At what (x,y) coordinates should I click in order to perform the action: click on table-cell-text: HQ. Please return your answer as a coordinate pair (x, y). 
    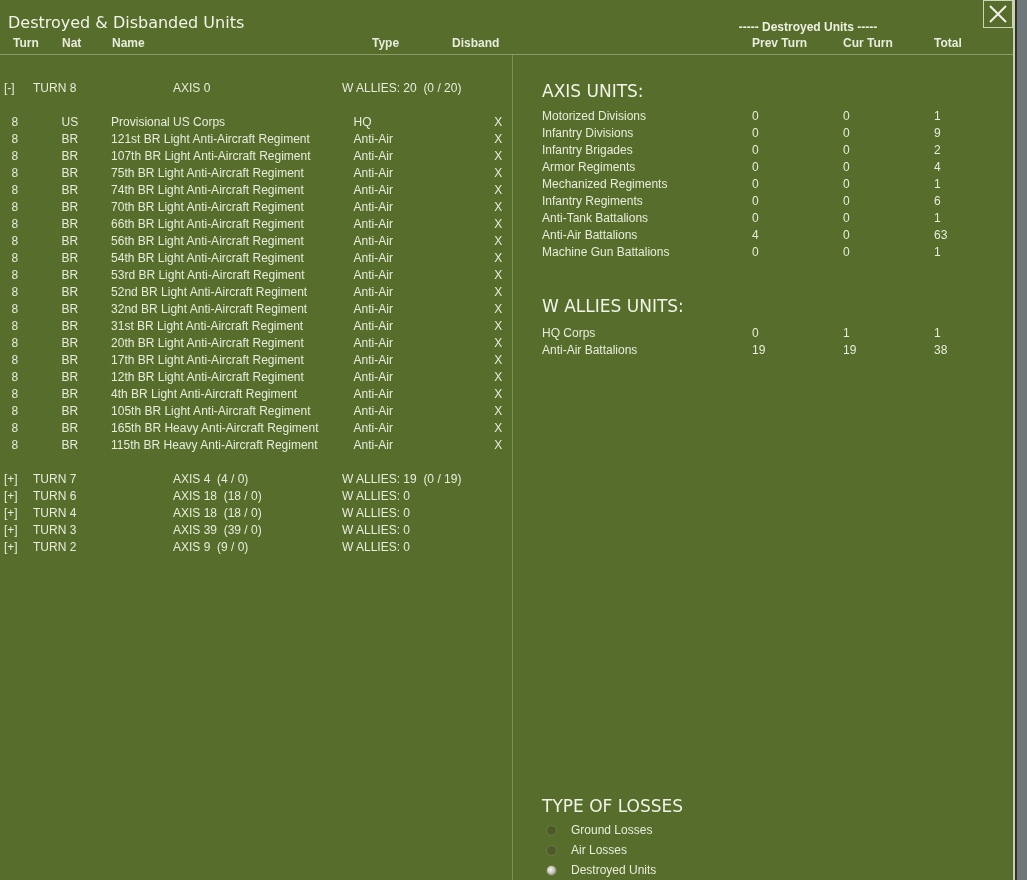
    Looking at the image, I should click on (363, 121).